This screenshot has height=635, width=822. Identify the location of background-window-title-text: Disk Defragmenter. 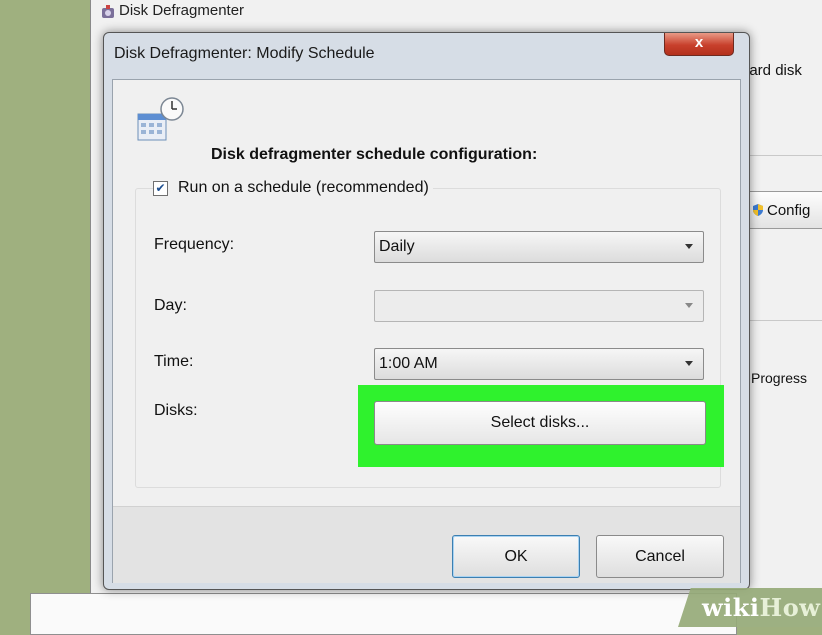
(182, 10).